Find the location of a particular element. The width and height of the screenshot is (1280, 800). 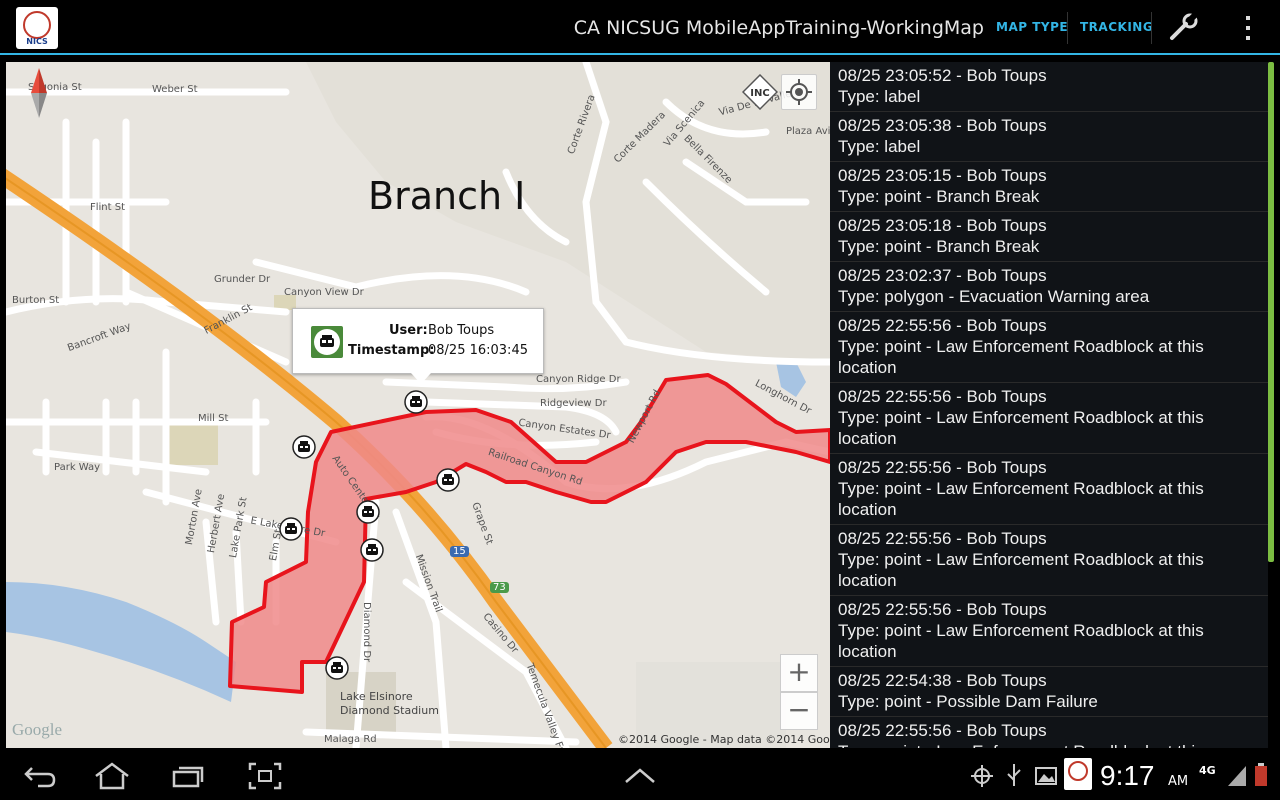

battery-icon is located at coordinates (1261, 778).